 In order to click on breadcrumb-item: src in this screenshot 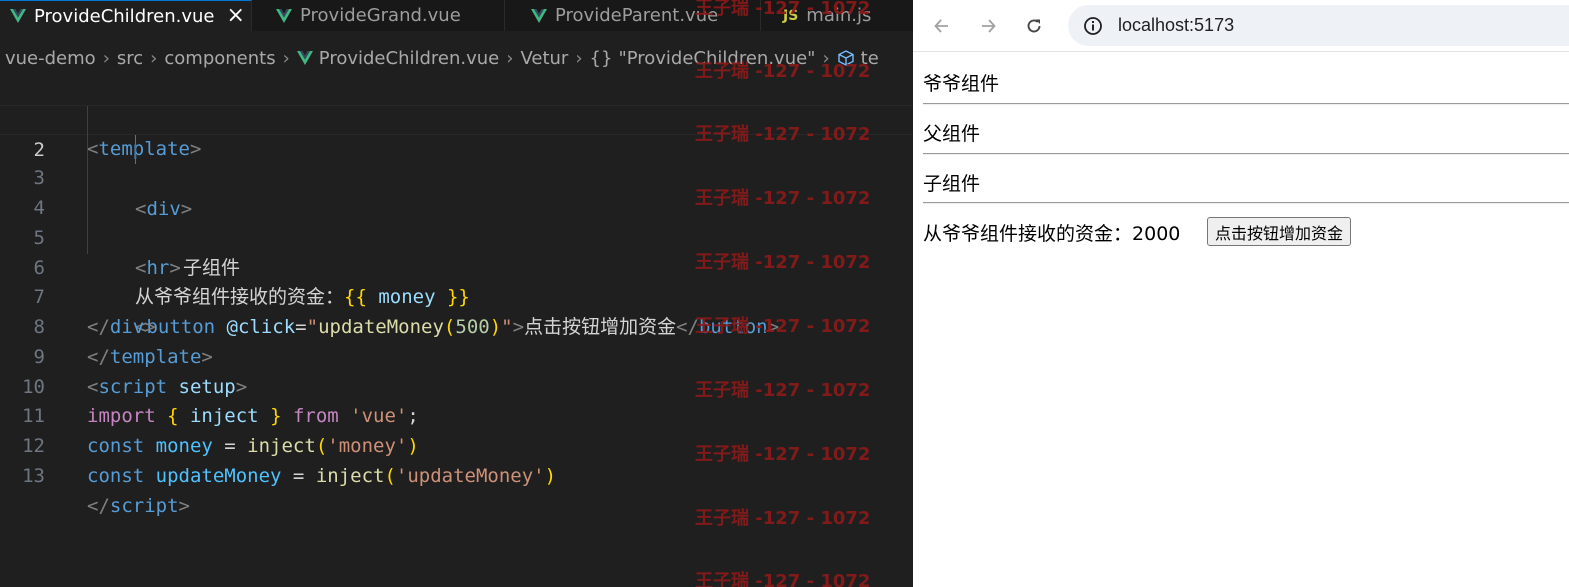, I will do `click(130, 58)`.